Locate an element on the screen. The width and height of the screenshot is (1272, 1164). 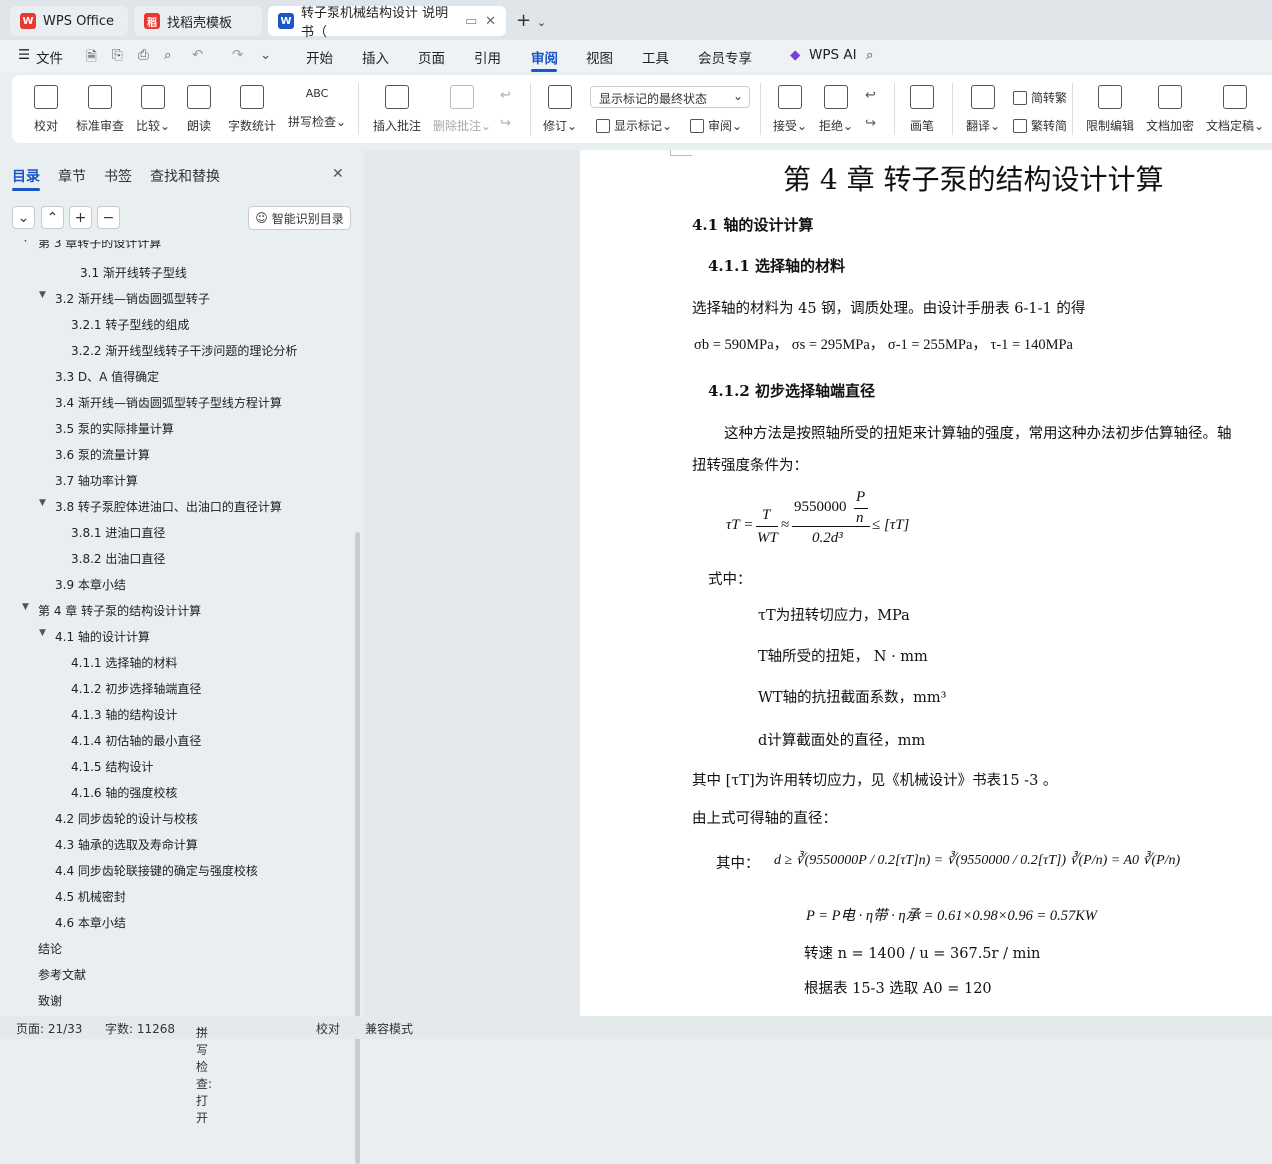
next-change-icon: ↪ is located at coordinates (870, 123).